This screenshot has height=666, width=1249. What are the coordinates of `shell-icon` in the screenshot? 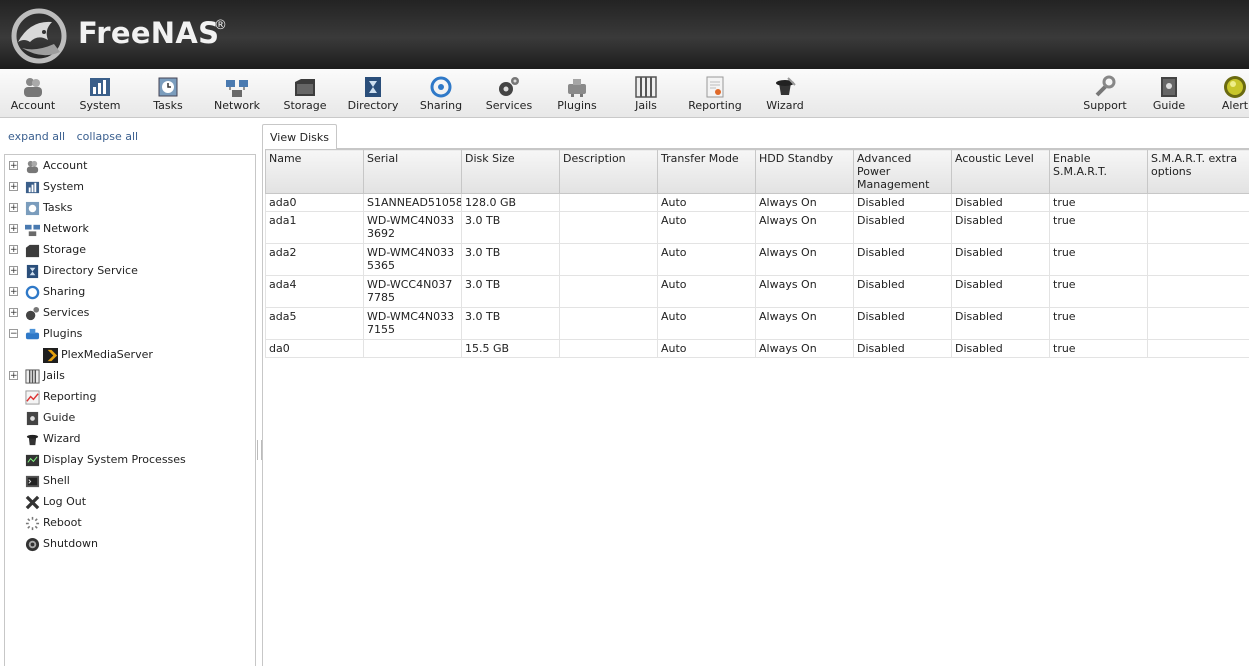 It's located at (32, 481).